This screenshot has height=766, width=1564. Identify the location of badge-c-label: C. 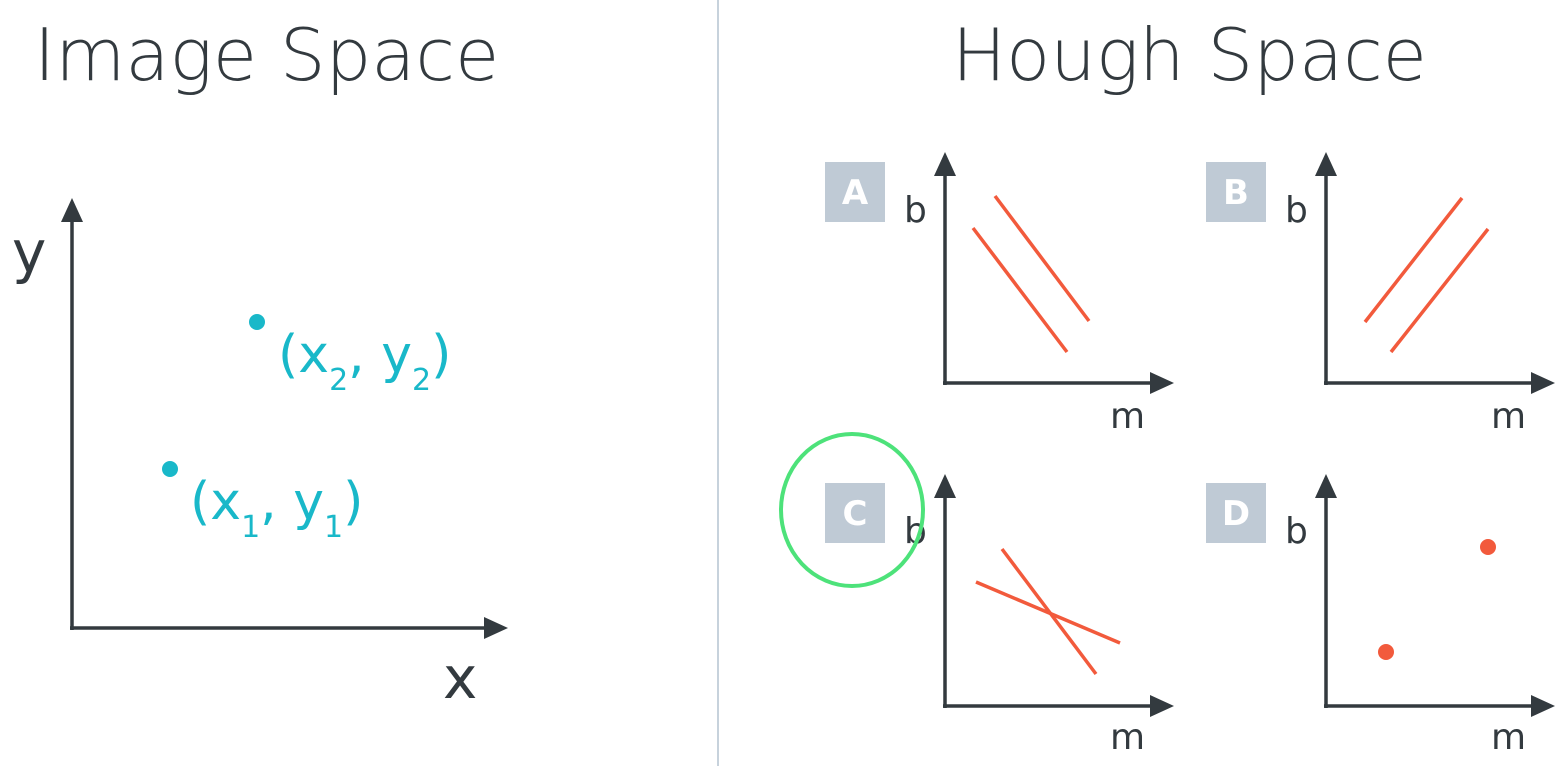
(855, 514).